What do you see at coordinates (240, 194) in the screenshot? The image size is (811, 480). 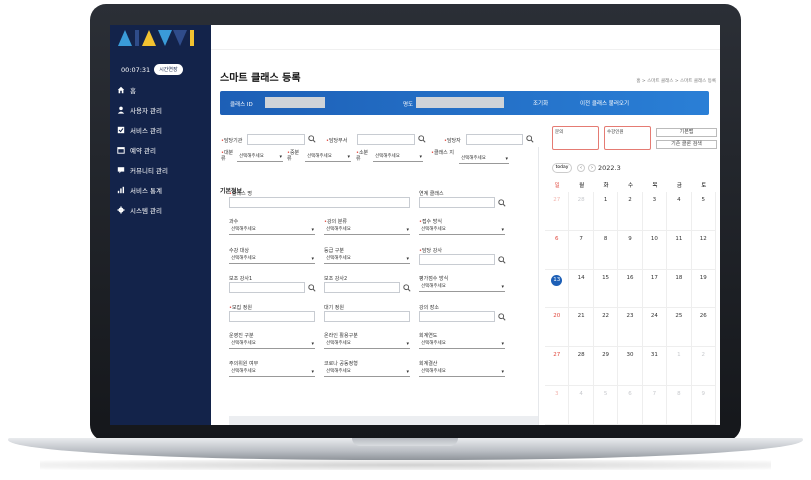 I see `field-label: •클래스 명` at bounding box center [240, 194].